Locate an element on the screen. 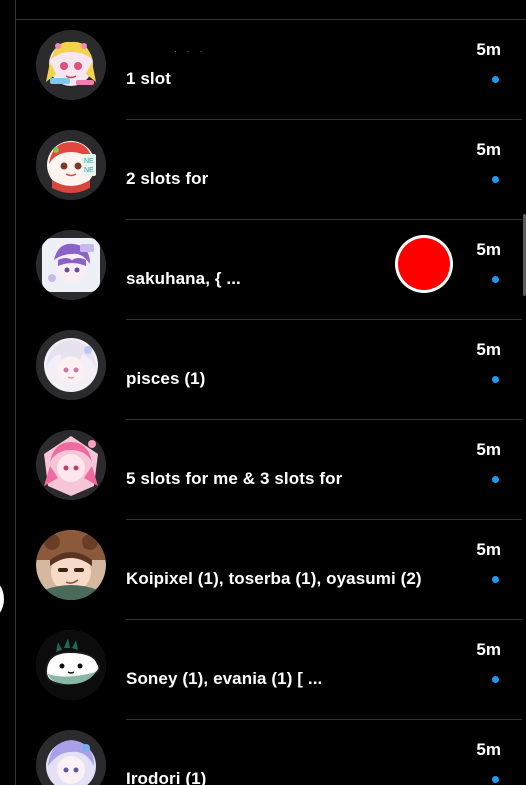 The image size is (526, 785). record-button is located at coordinates (424, 264).